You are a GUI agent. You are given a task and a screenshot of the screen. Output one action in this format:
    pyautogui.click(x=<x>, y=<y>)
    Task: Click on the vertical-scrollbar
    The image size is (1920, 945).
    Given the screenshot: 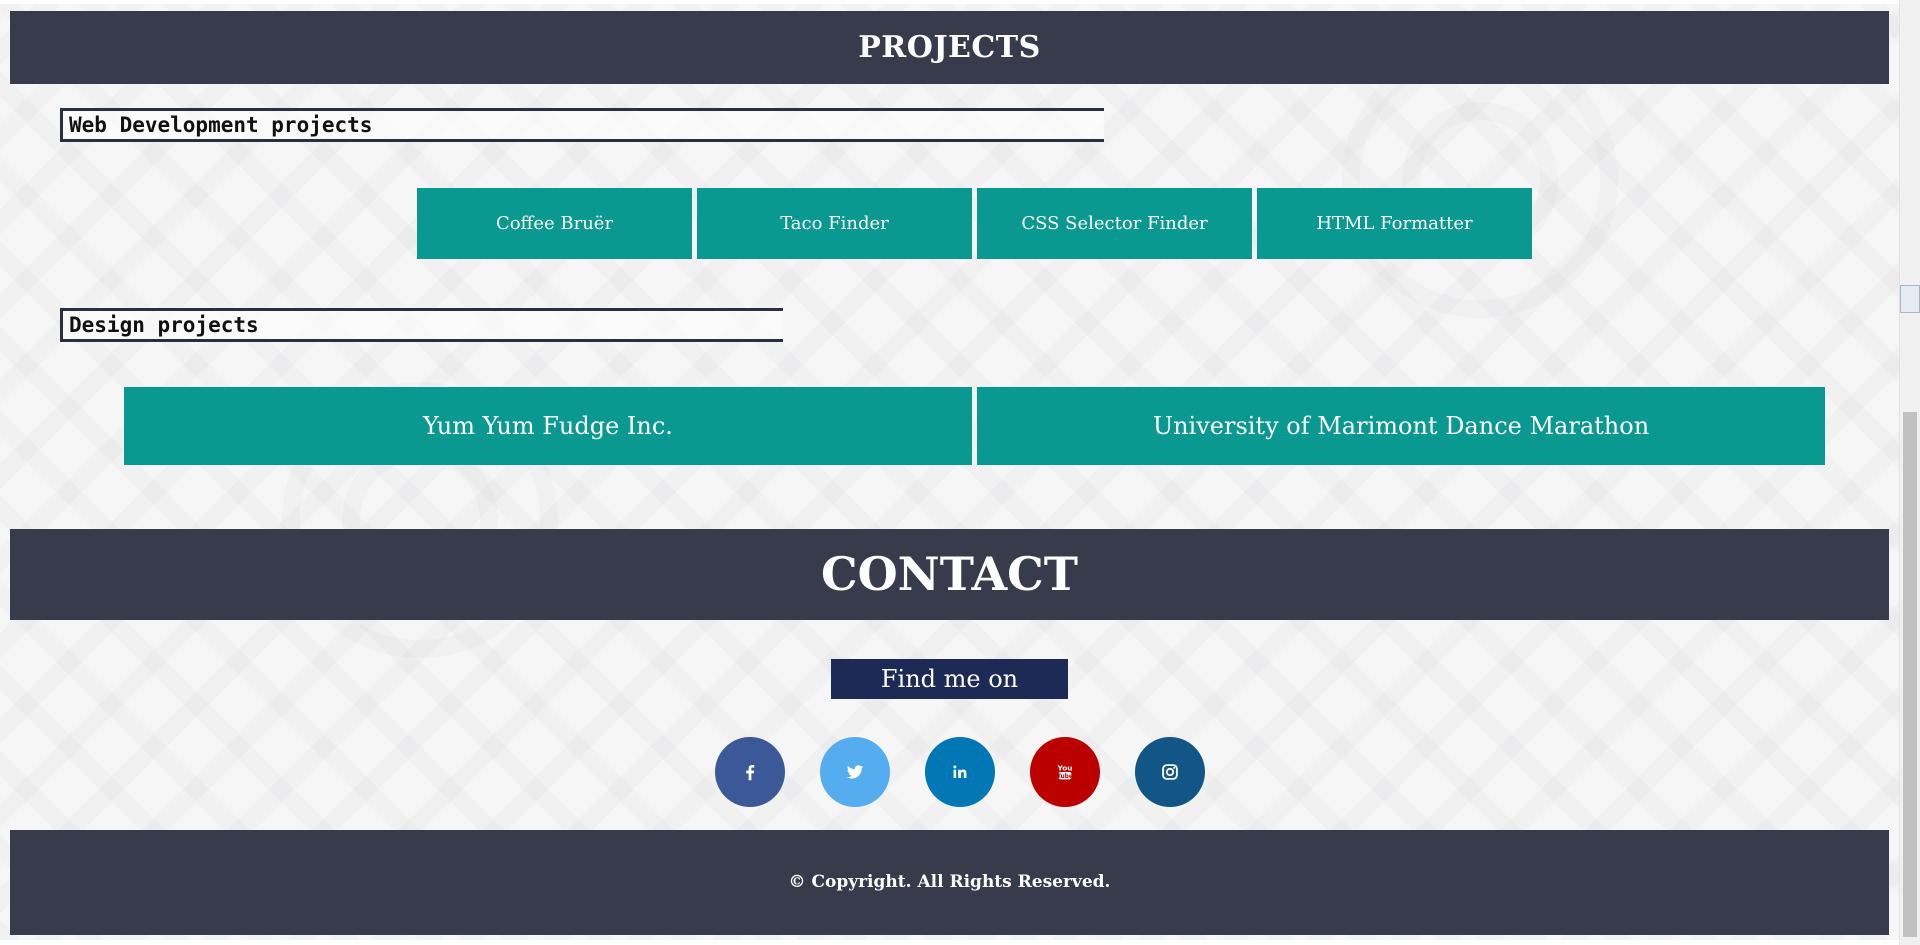 What is the action you would take?
    pyautogui.click(x=1909, y=472)
    